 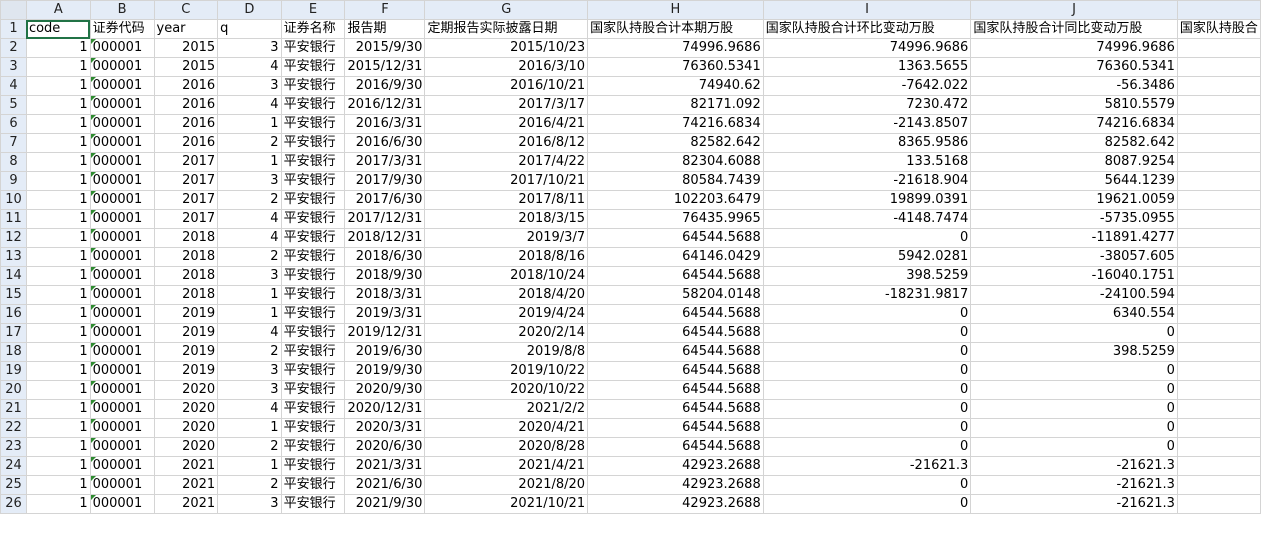 I want to click on cell: 2018/6/30, so click(x=385, y=257).